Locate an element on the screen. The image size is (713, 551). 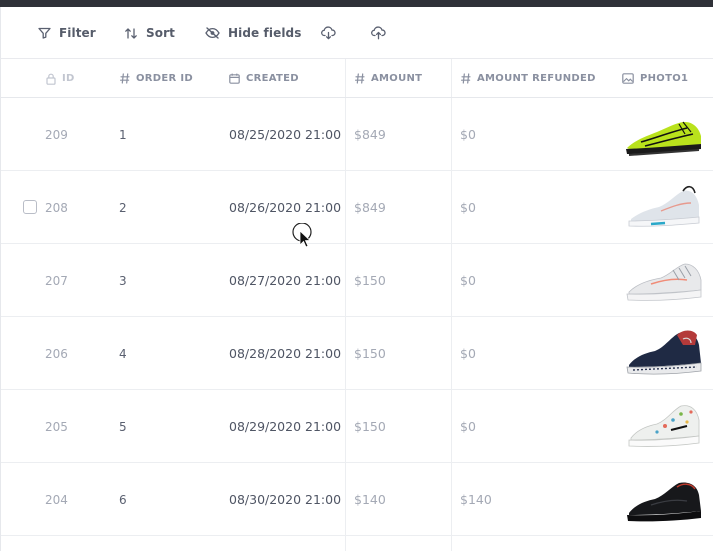
cell-order-id: 3 is located at coordinates (123, 280).